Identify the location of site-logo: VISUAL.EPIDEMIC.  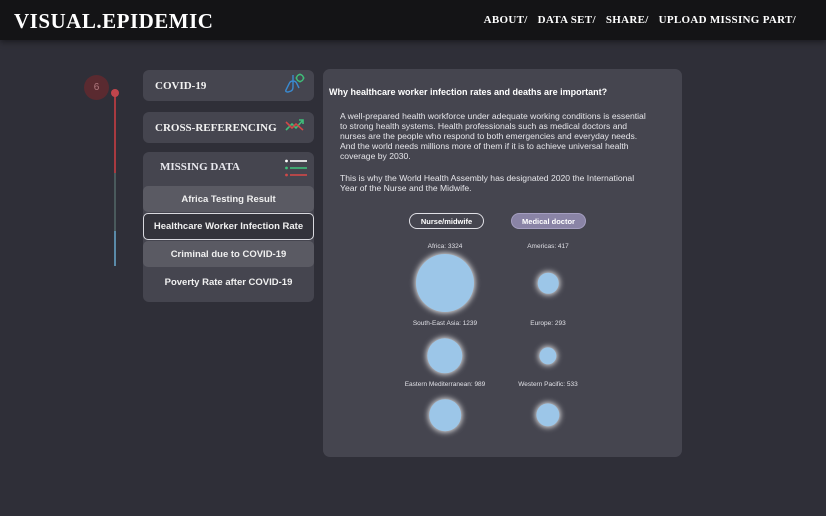
(113, 21).